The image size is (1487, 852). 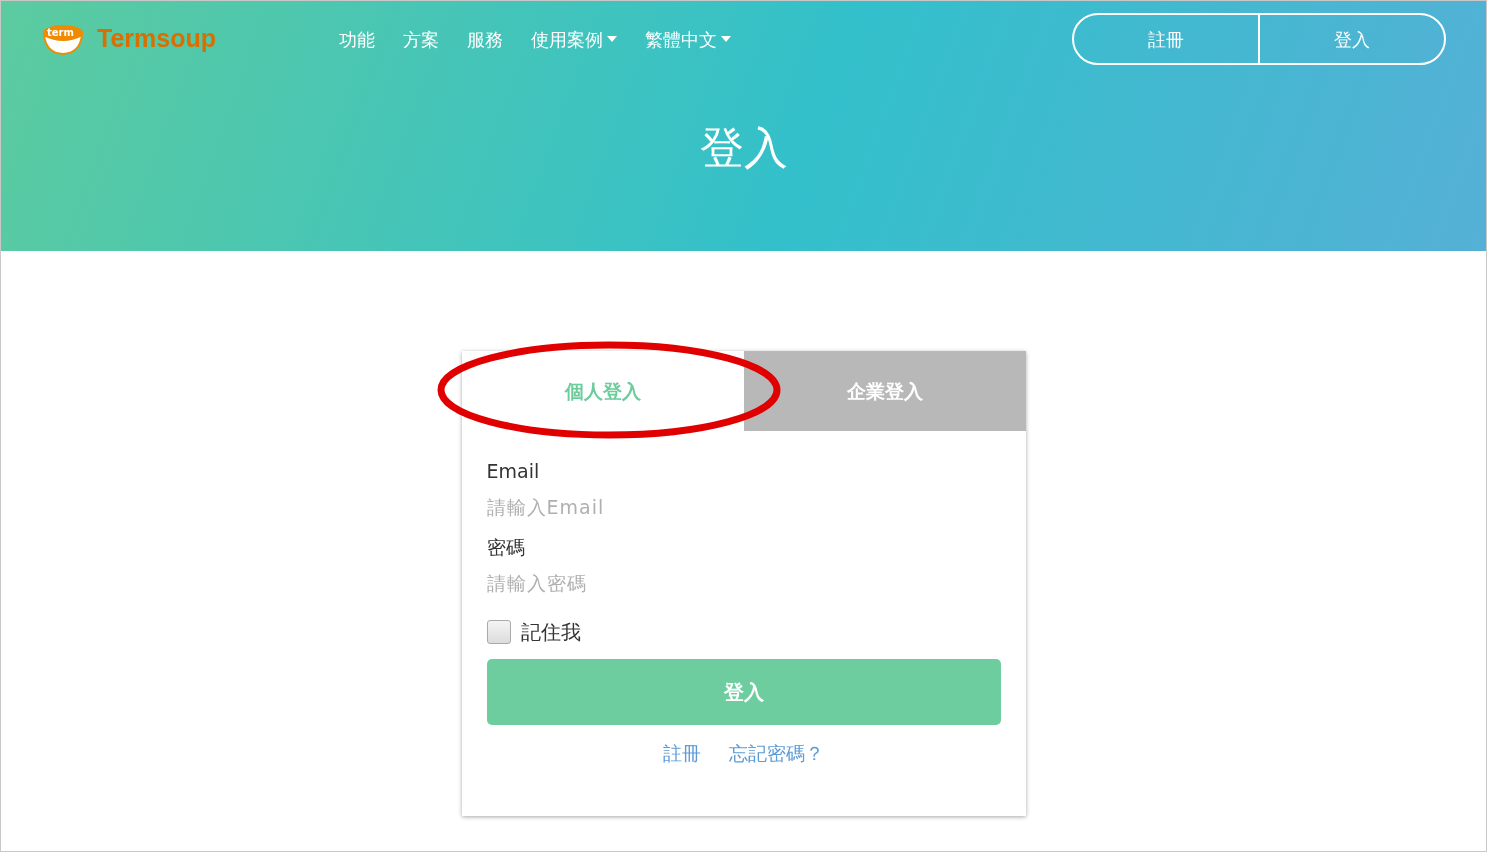 I want to click on field-label: 密碼, so click(x=506, y=547).